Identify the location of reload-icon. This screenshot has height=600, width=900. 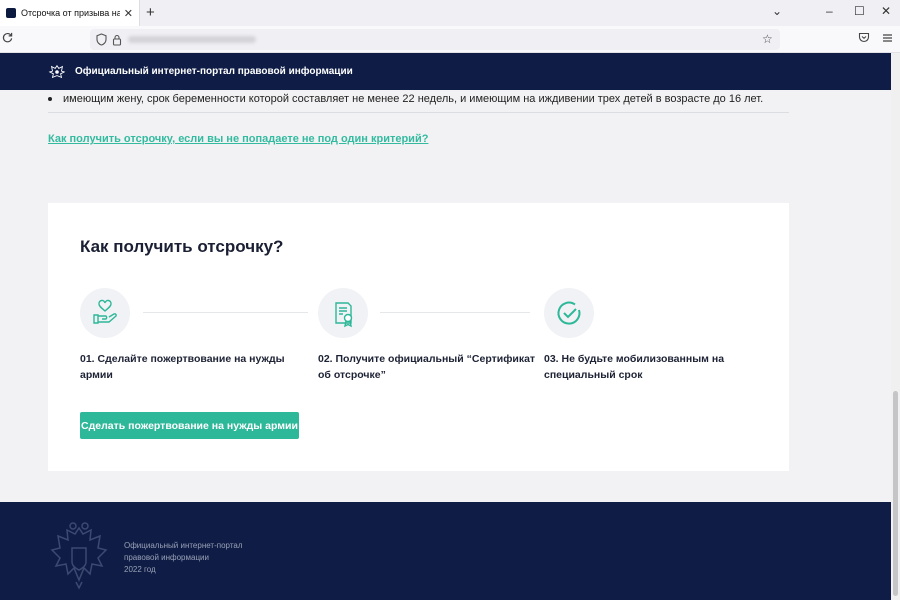
(7, 39).